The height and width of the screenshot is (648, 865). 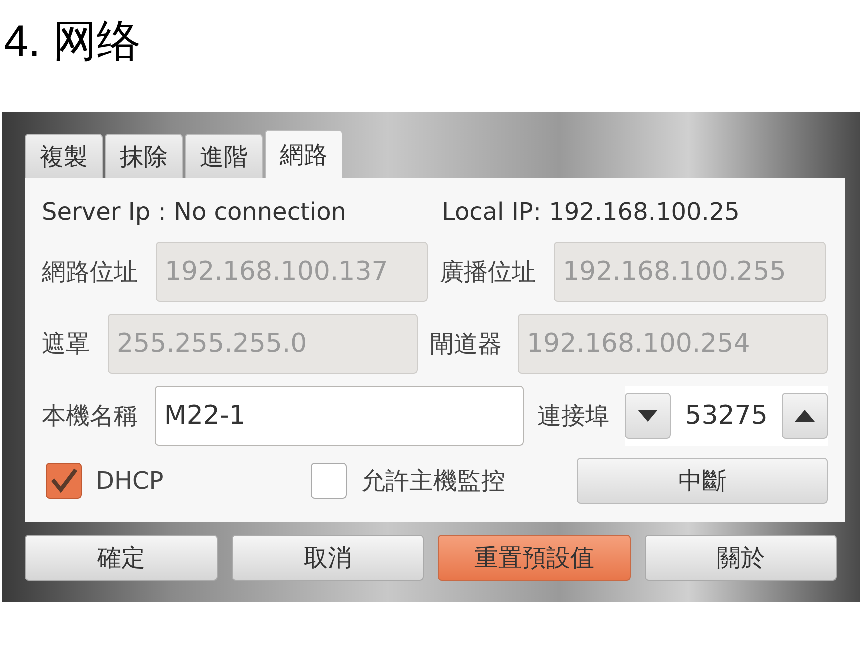 I want to click on decrement-button, so click(x=648, y=416).